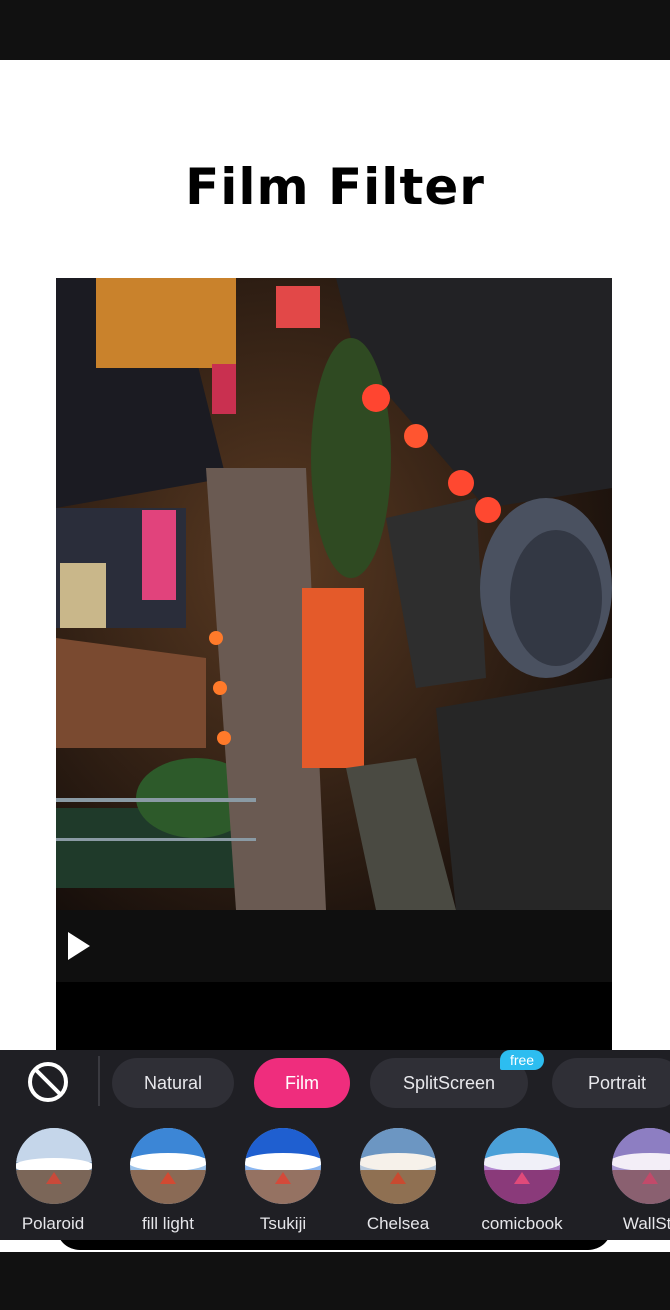  Describe the element at coordinates (646, 1223) in the screenshot. I see `filter-wallstr-label: WallStr` at that location.